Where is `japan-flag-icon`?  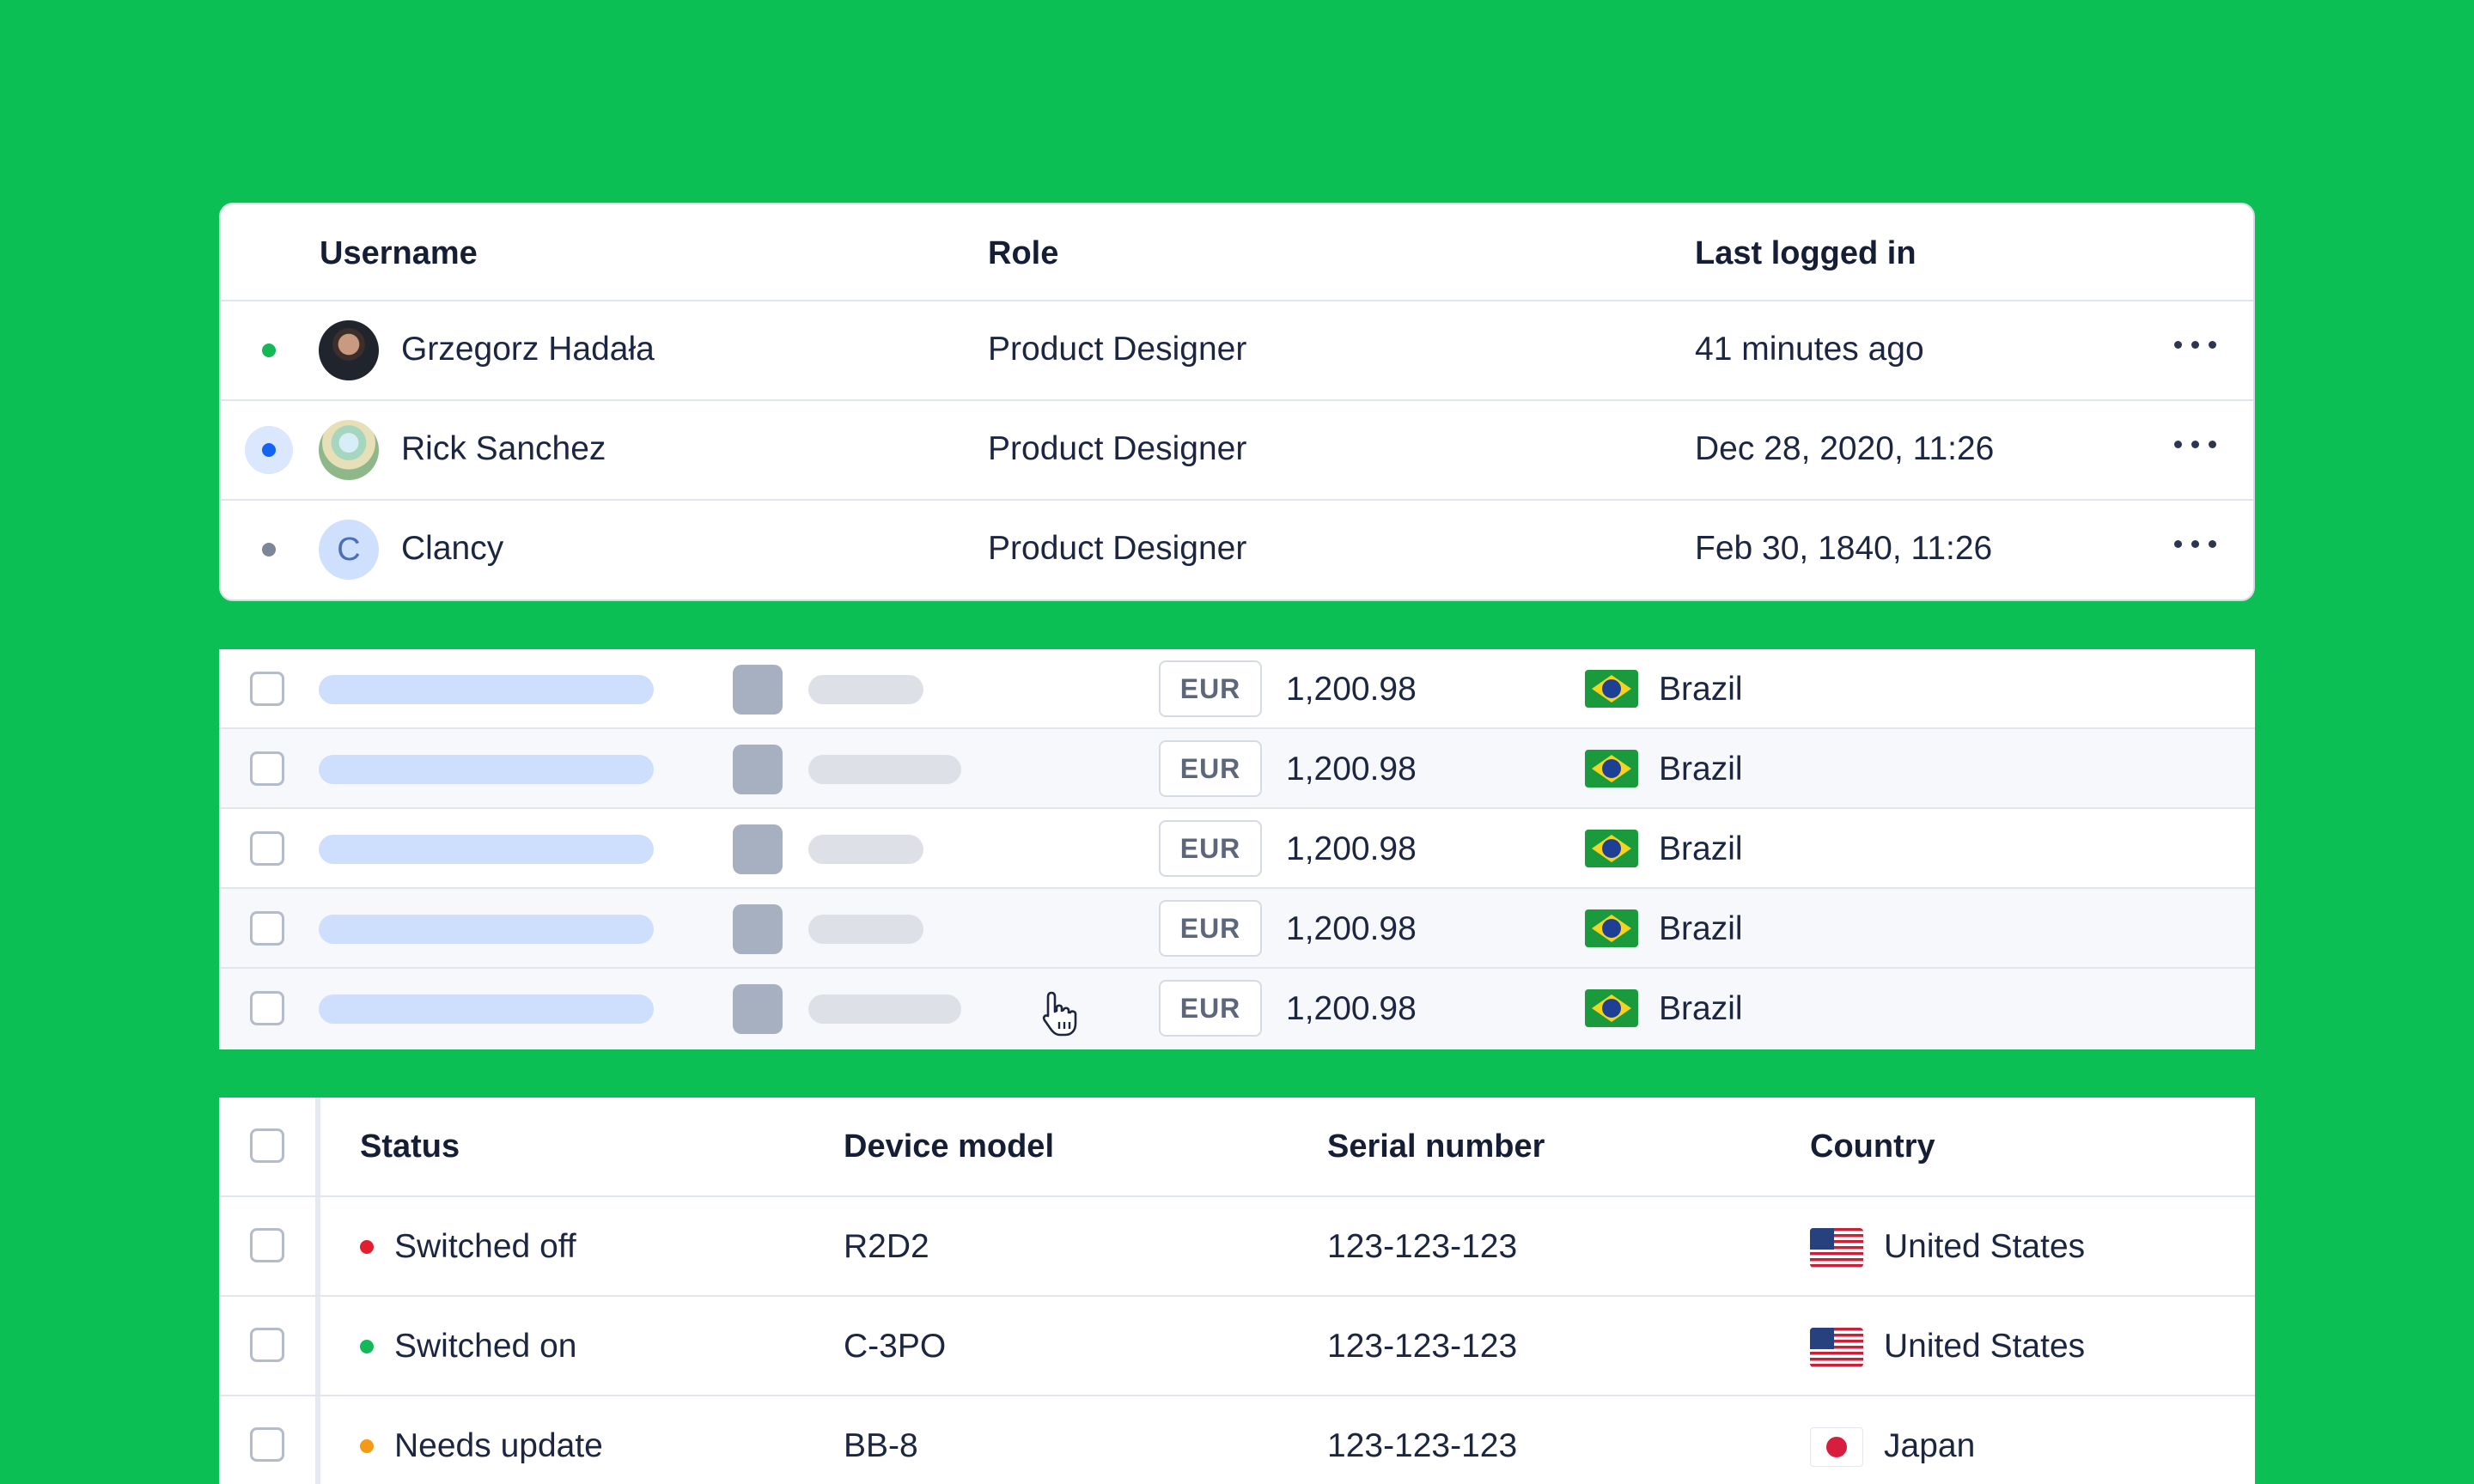
japan-flag-icon is located at coordinates (1836, 1447).